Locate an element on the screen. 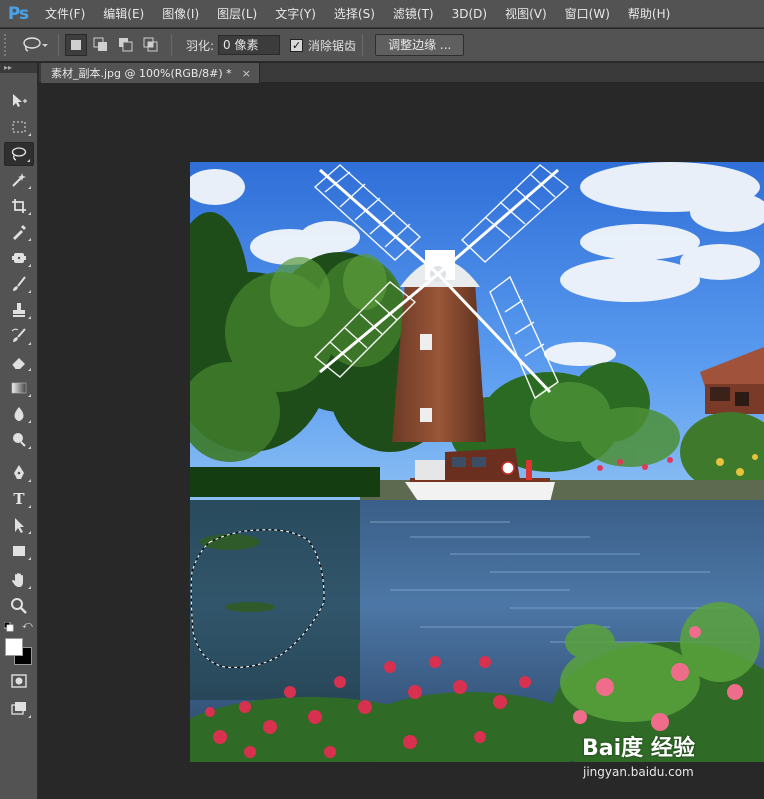 The image size is (764, 799). dodge-tool is located at coordinates (19, 440).